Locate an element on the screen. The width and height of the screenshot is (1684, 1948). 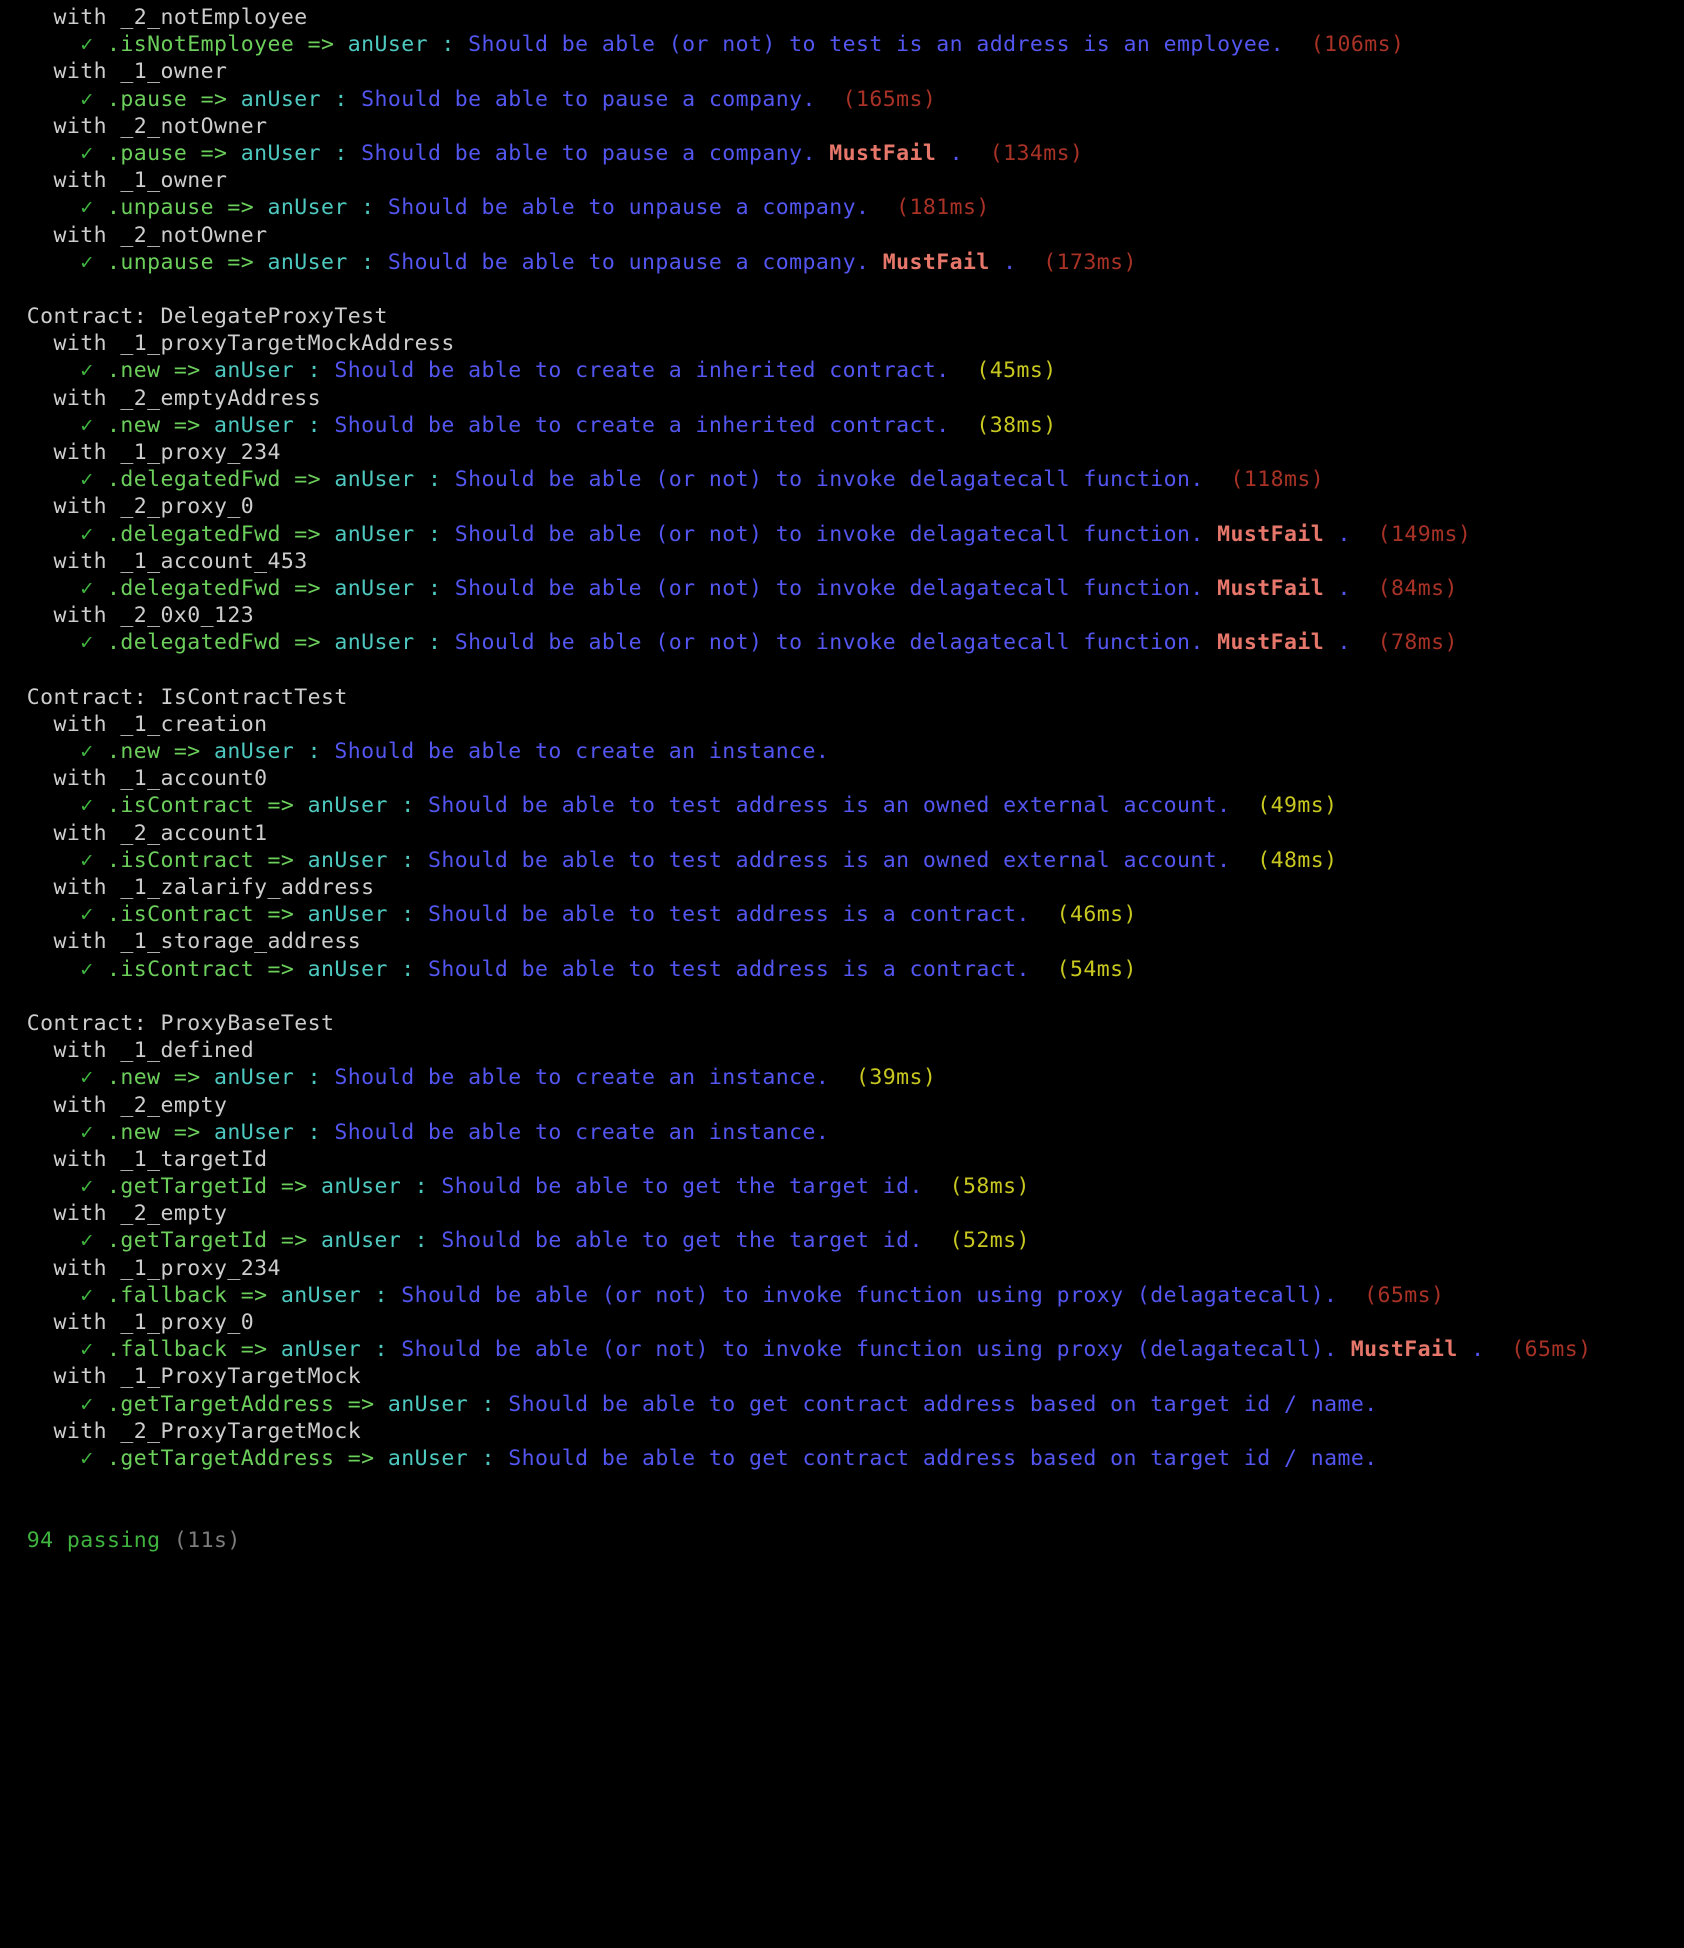
test-description: Should be able to unpause a company. is located at coordinates (628, 262).